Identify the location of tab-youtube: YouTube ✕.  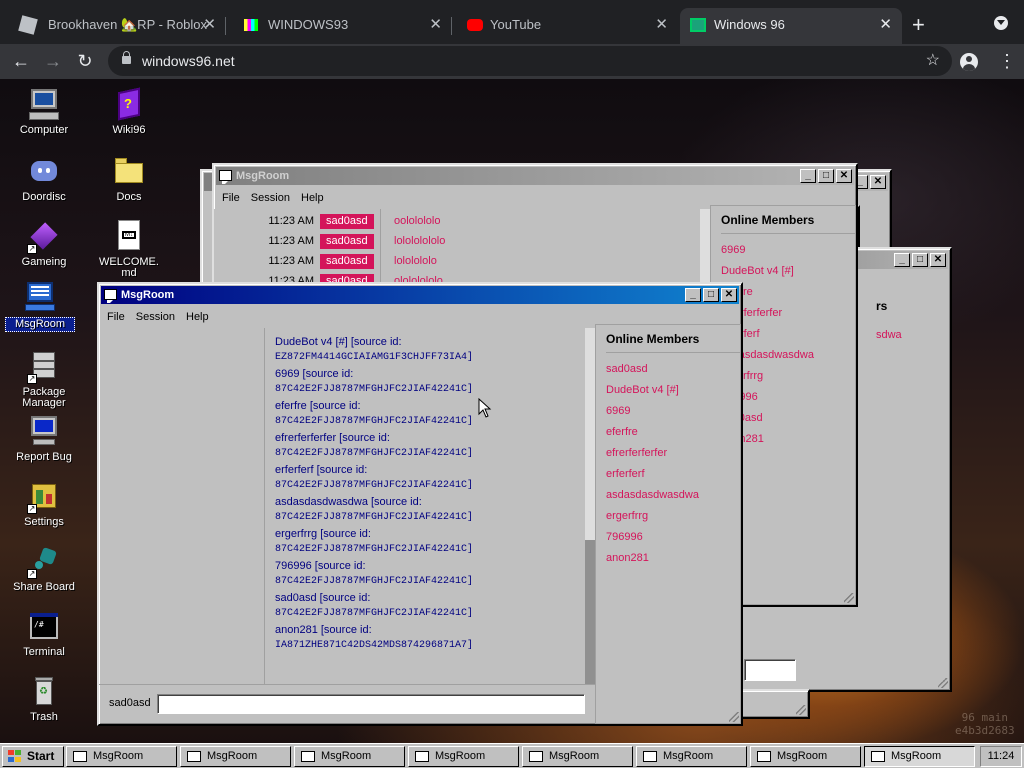
(566, 26).